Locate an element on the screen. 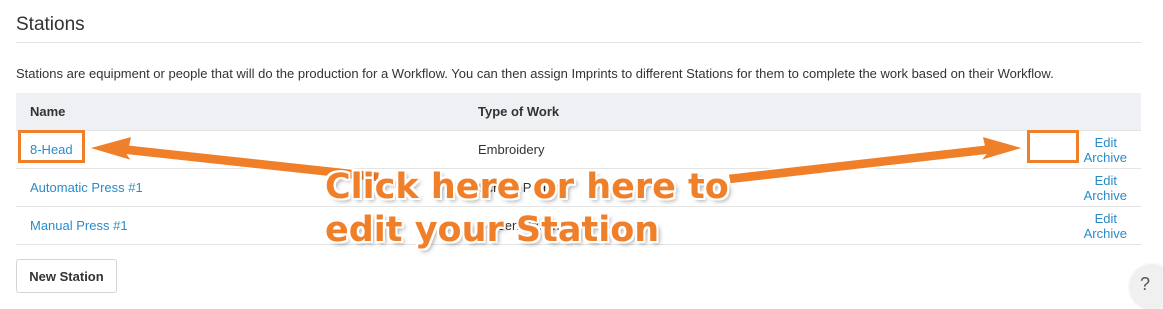 The height and width of the screenshot is (309, 1163). help-glyph: ? is located at coordinates (1145, 284).